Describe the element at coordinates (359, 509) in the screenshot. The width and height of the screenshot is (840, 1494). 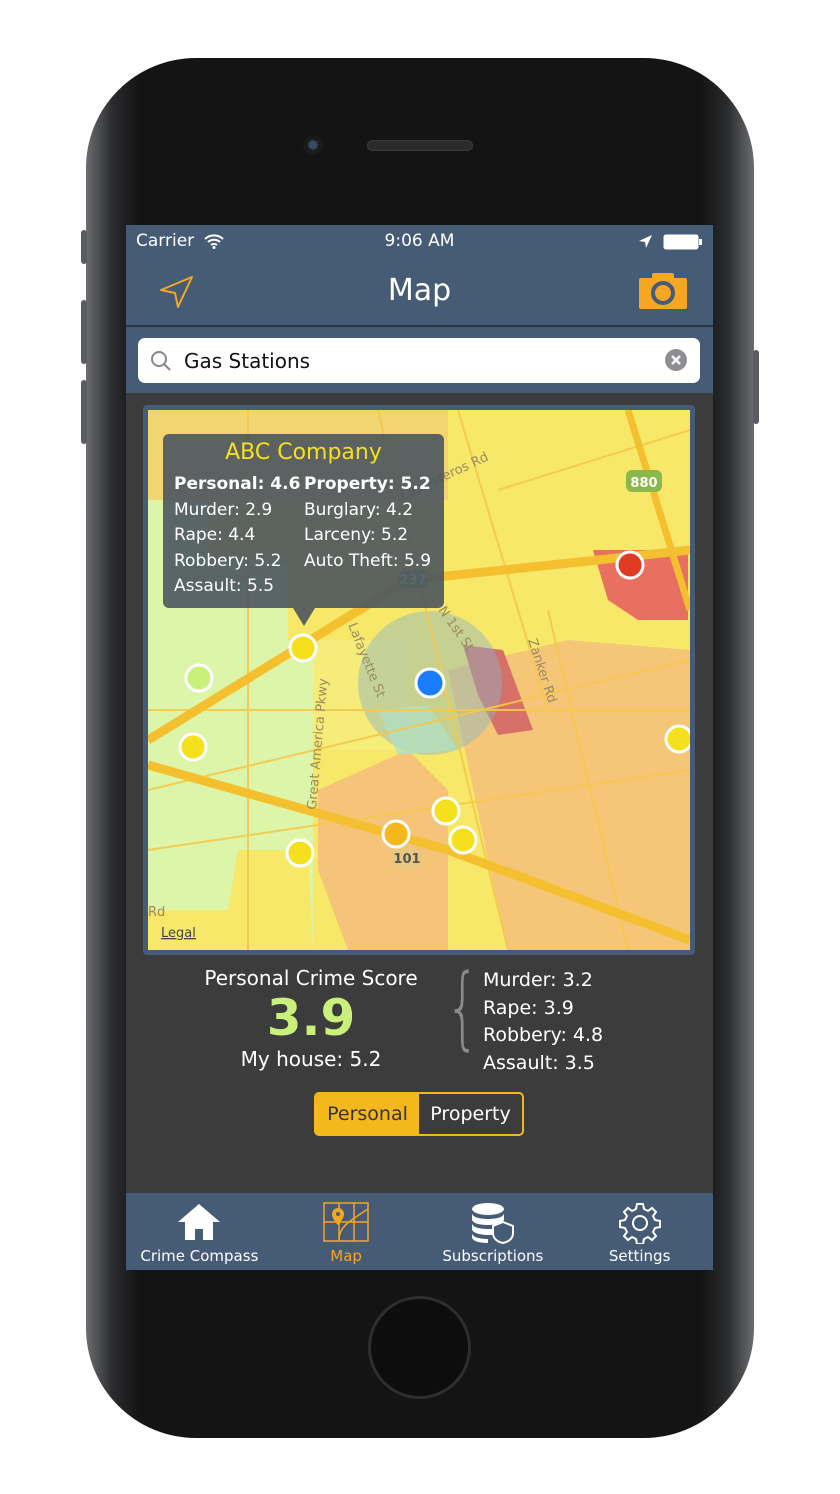
I see `callout-row: Burglary: 4.2` at that location.